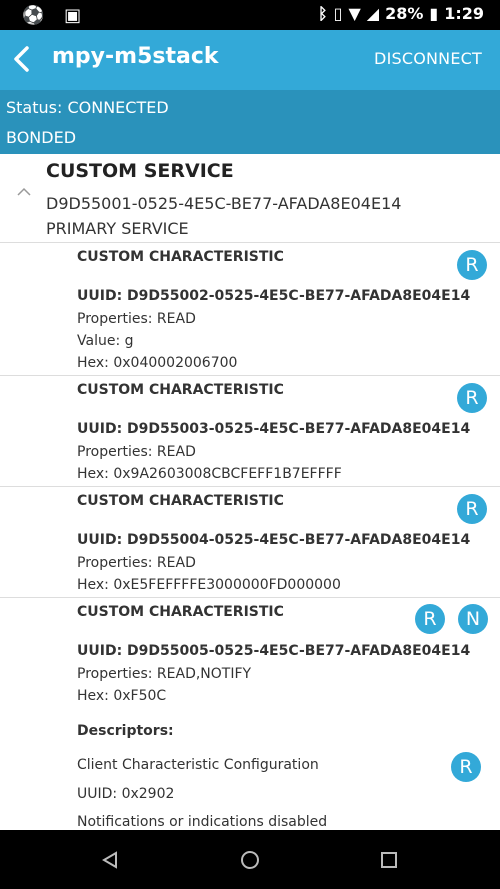 The image size is (500, 889). I want to click on characteristic-hex: Hex: 0xF50C, so click(122, 696).